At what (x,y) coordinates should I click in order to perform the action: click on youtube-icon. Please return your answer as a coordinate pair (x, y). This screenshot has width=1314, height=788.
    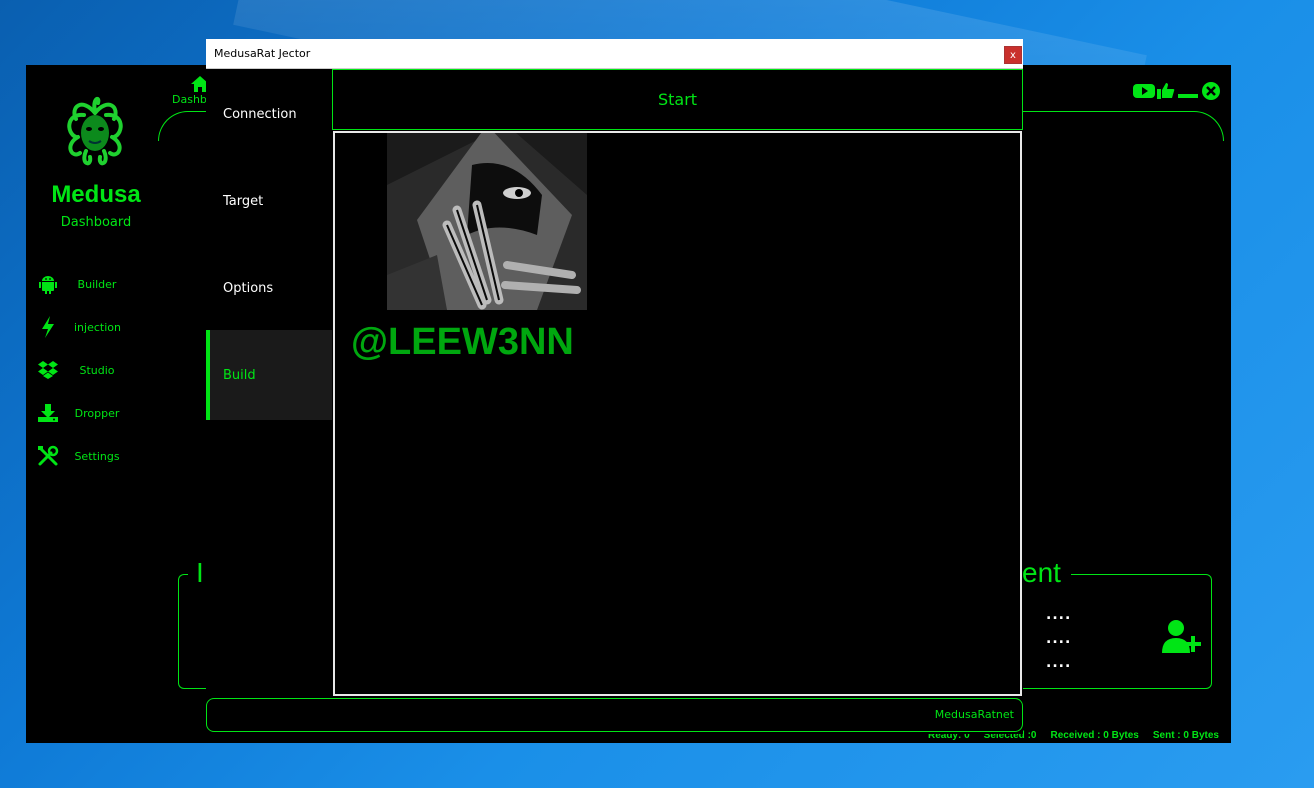
    Looking at the image, I should click on (1144, 91).